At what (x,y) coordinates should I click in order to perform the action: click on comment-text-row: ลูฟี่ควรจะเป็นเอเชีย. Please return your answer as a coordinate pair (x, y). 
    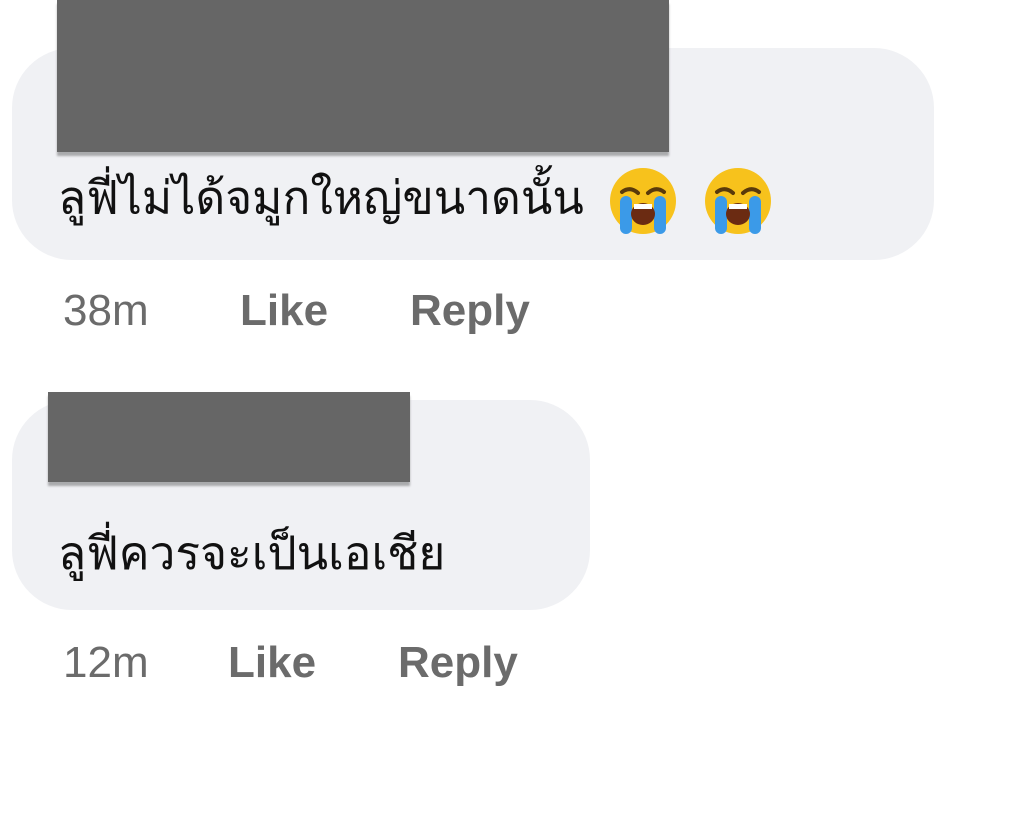
    Looking at the image, I should click on (251, 553).